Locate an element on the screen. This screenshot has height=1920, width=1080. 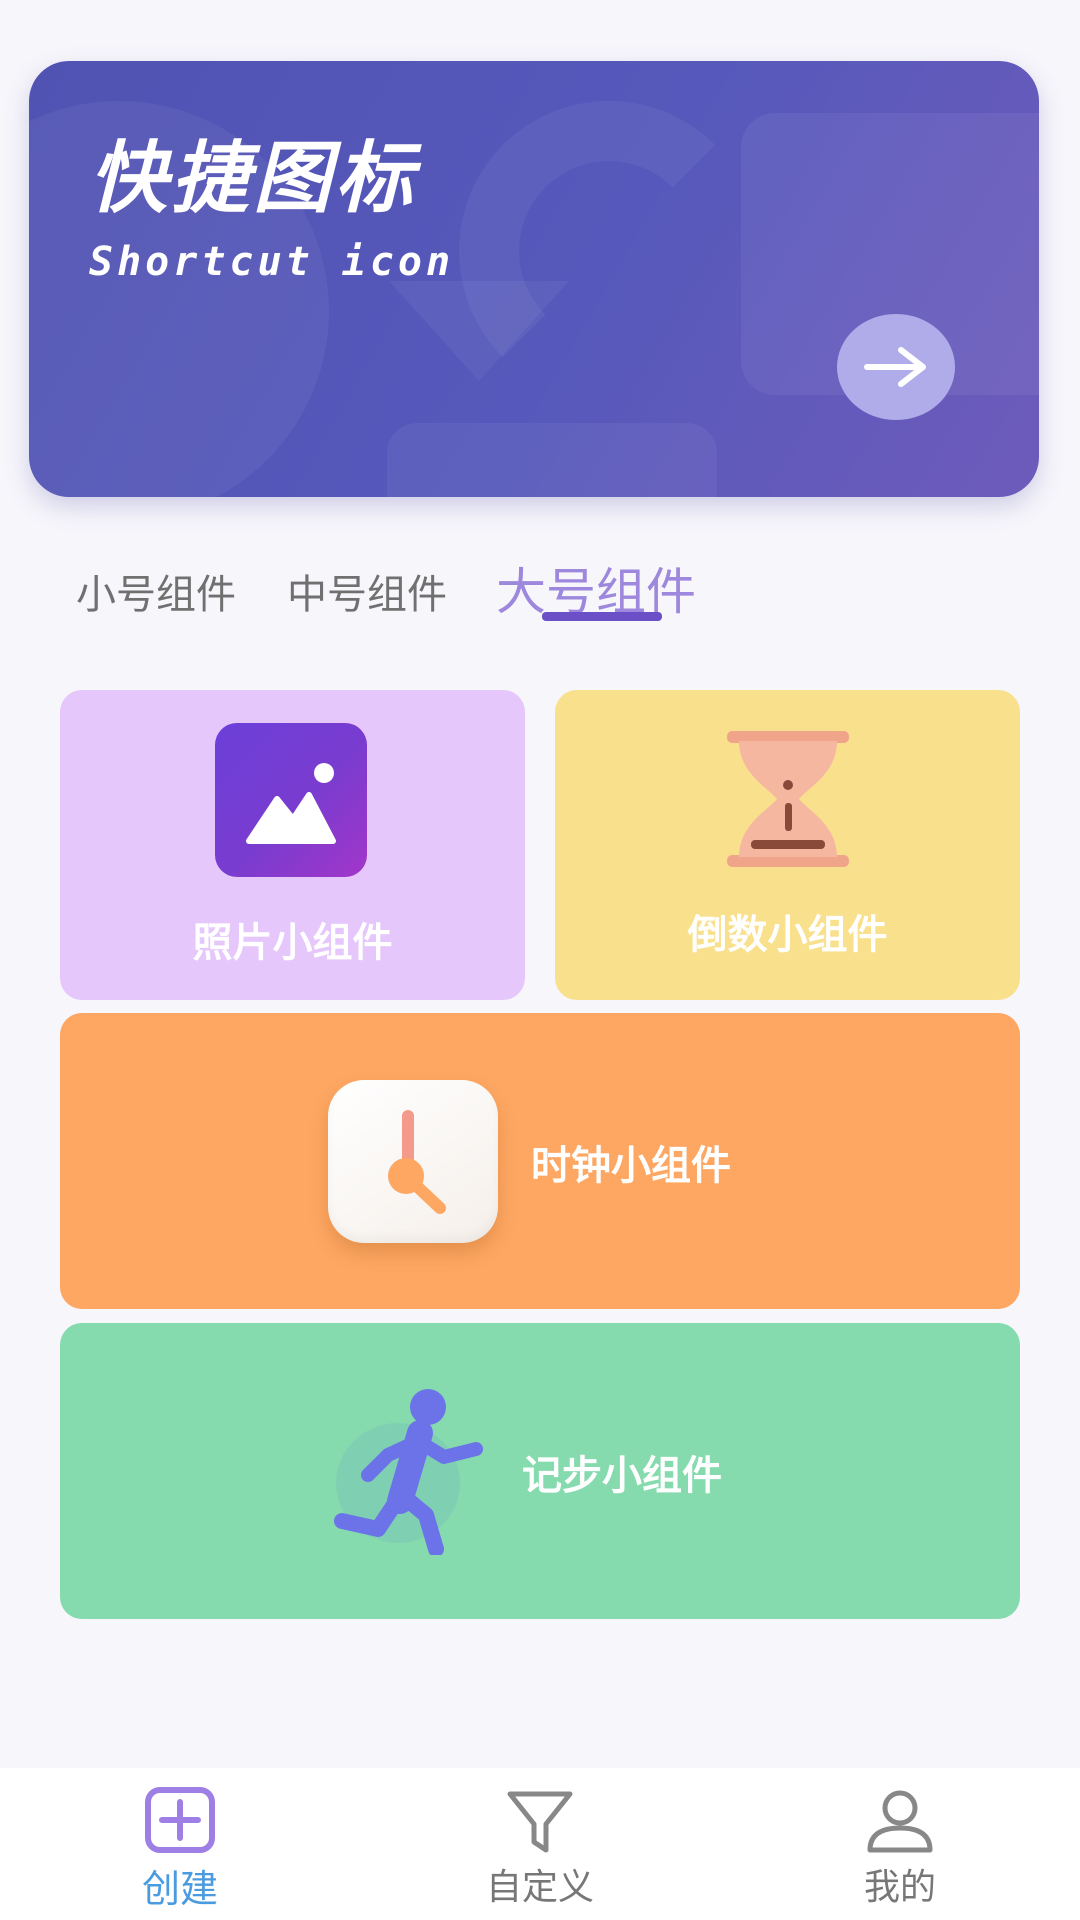
photo-widget-card: 照片小组件 is located at coordinates (292, 845).